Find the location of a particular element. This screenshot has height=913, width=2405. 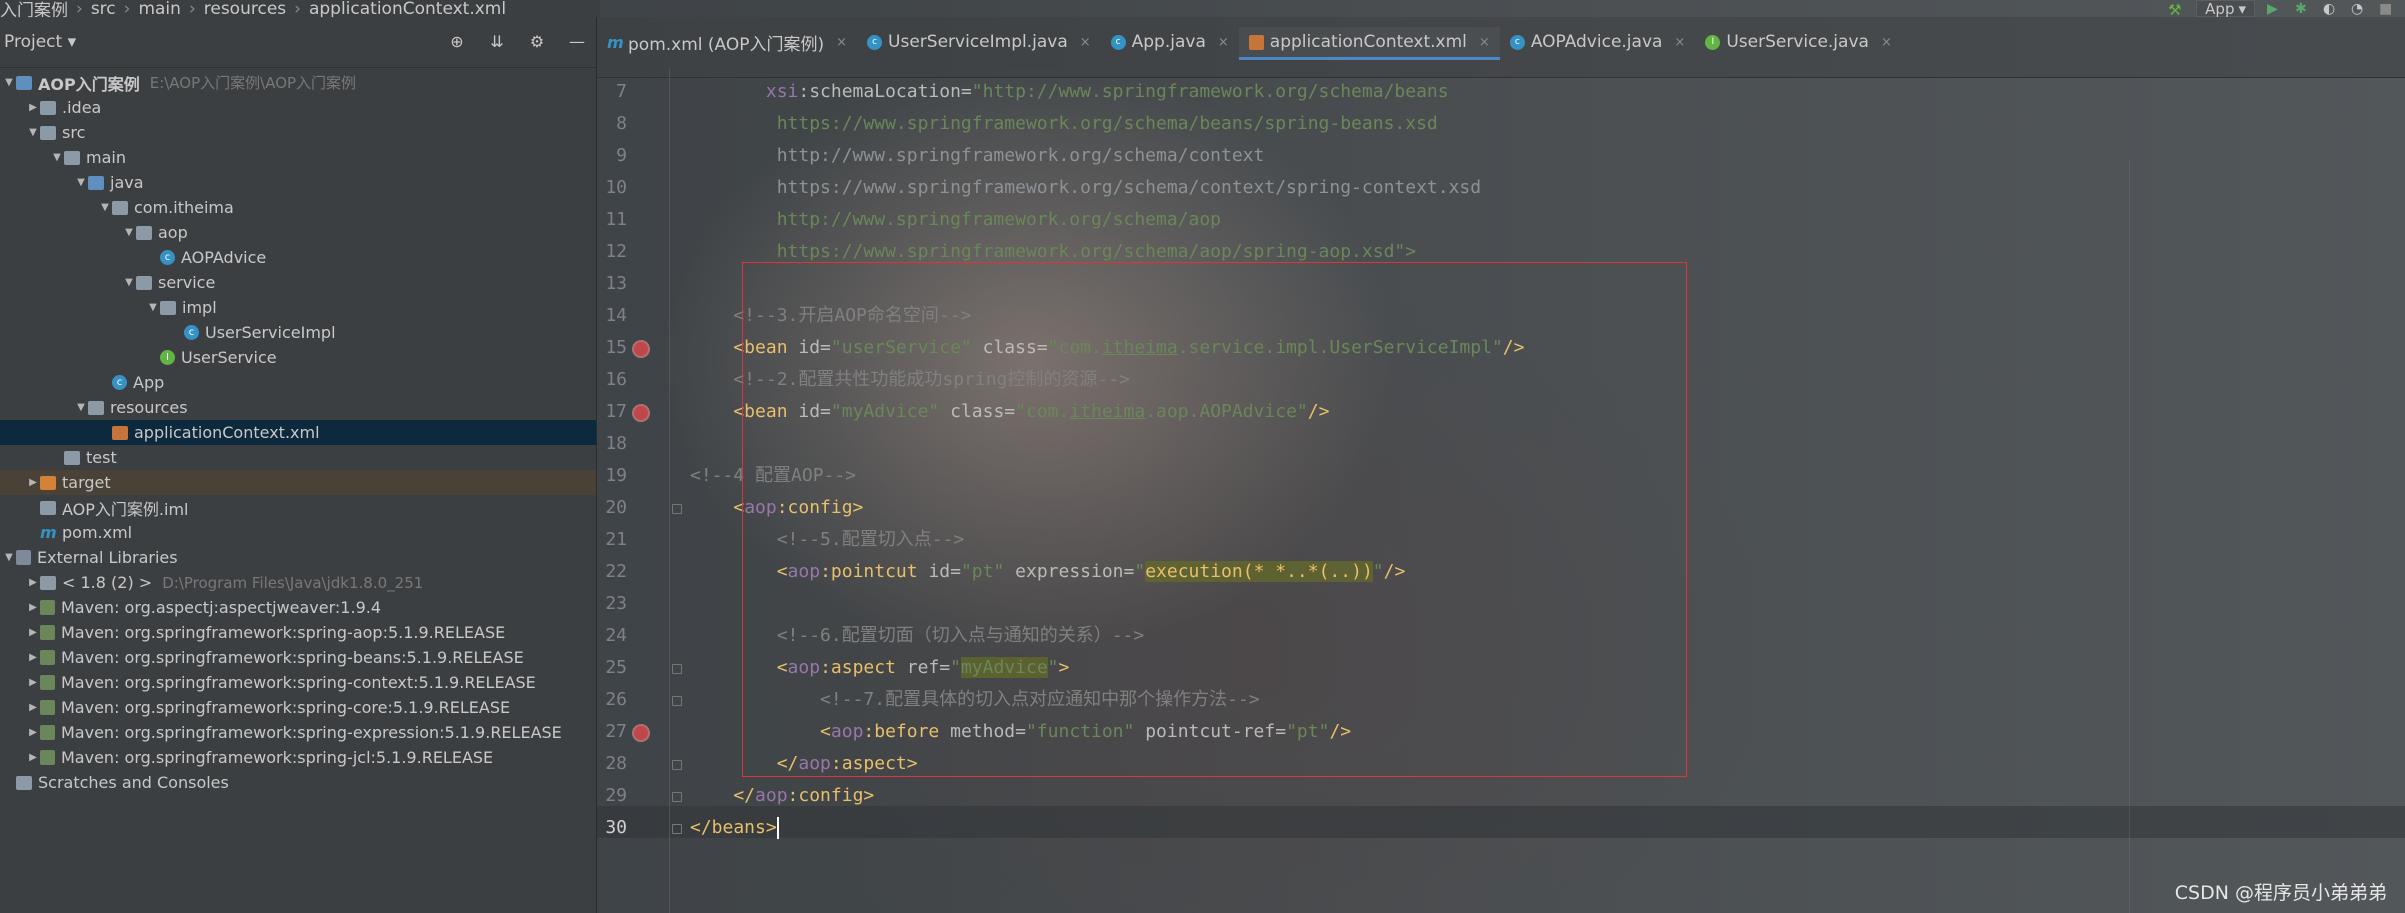

tree-item: m pom.xml is located at coordinates (298, 532).